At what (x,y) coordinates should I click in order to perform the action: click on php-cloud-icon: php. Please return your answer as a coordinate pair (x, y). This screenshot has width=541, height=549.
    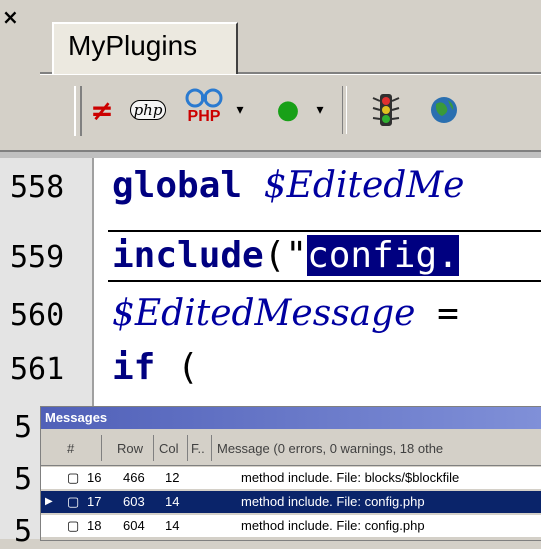
    Looking at the image, I should click on (148, 110).